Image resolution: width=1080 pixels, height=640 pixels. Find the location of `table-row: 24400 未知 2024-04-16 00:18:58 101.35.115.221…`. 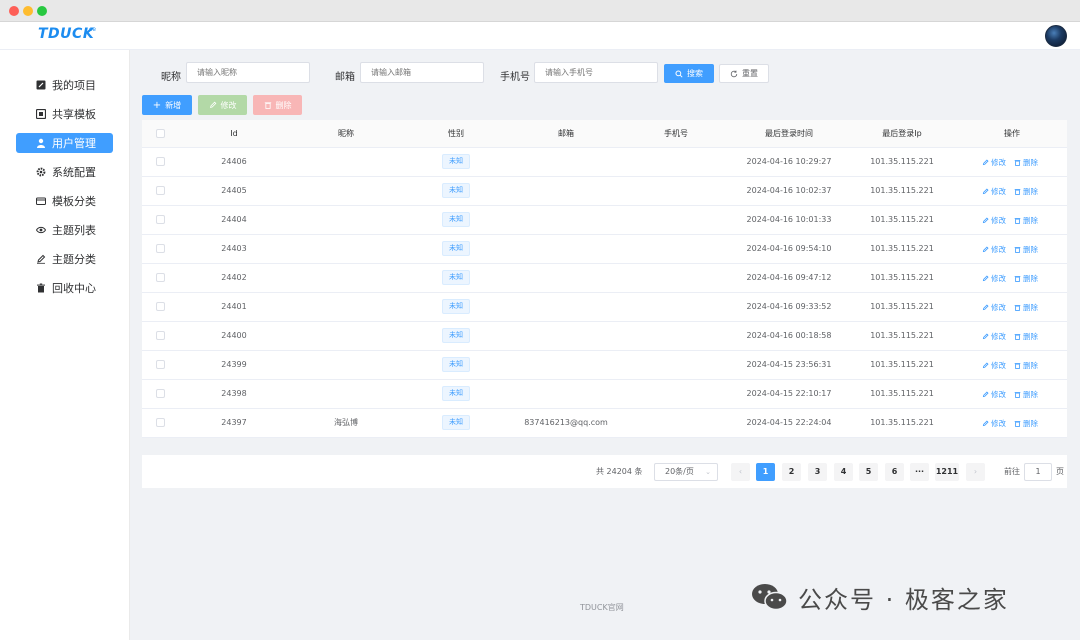

table-row: 24400 未知 2024-04-16 00:18:58 101.35.115.221… is located at coordinates (604, 336).